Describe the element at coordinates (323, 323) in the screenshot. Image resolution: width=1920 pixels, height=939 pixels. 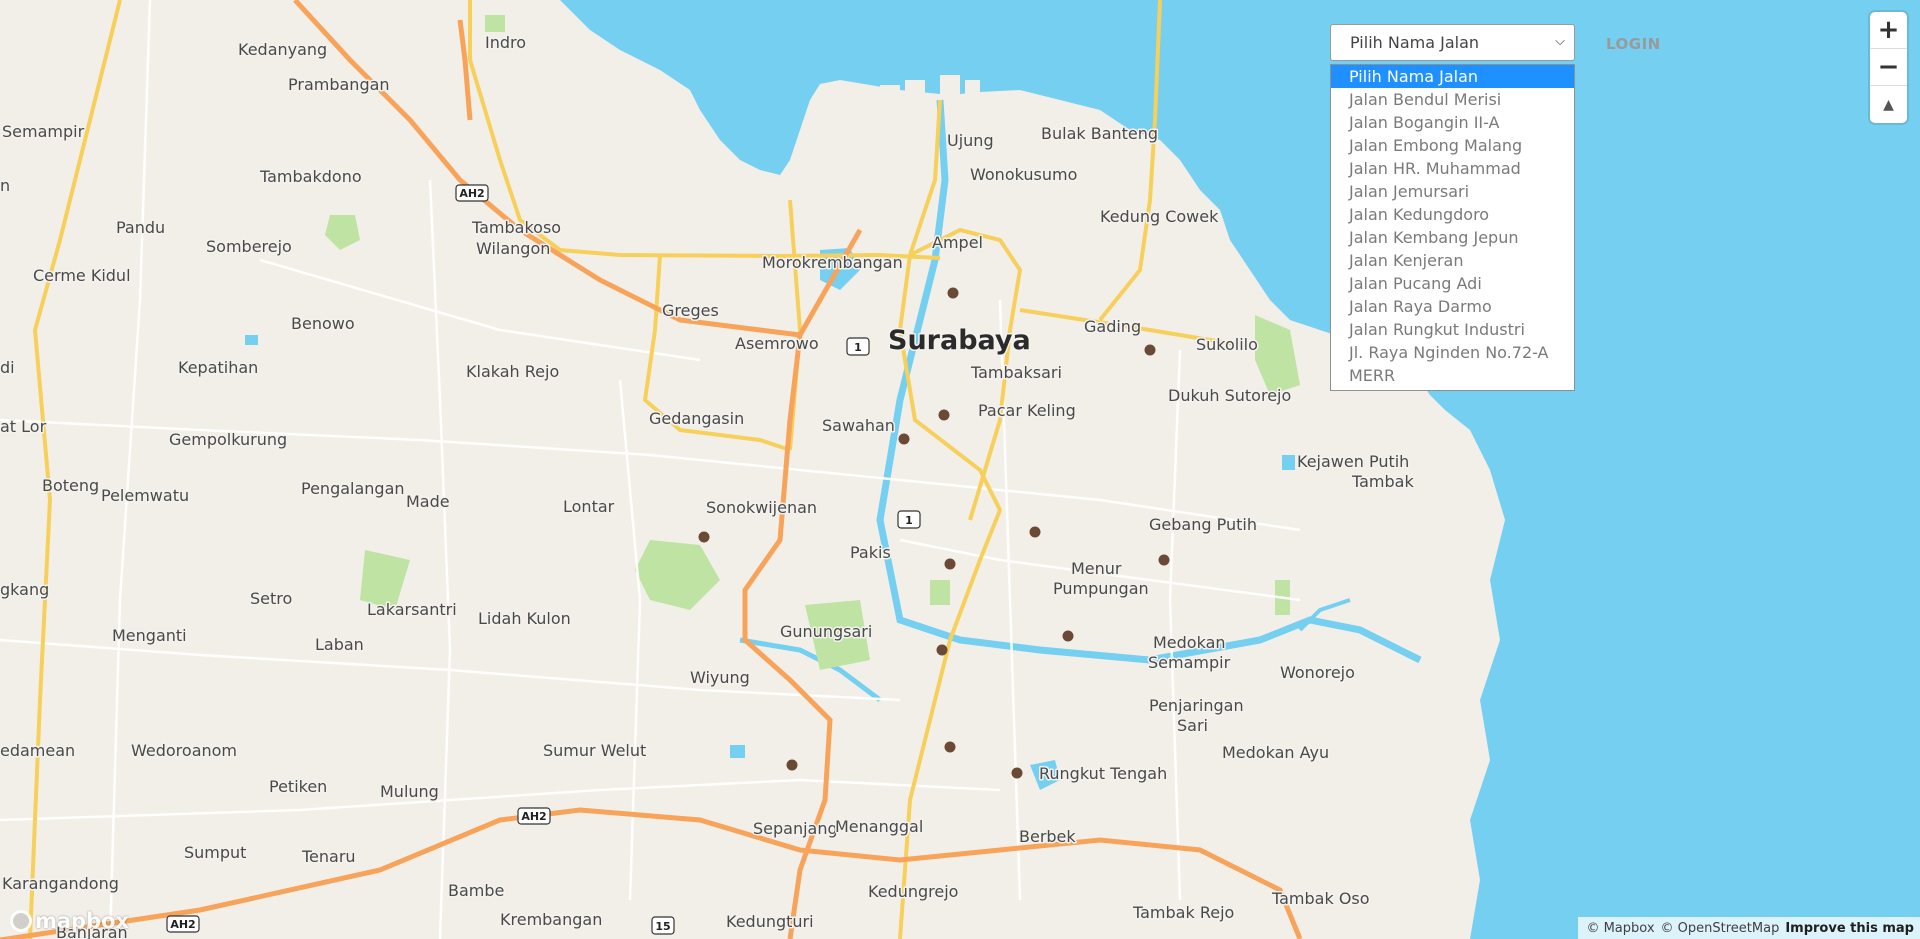
I see `place-label: Benowo` at that location.